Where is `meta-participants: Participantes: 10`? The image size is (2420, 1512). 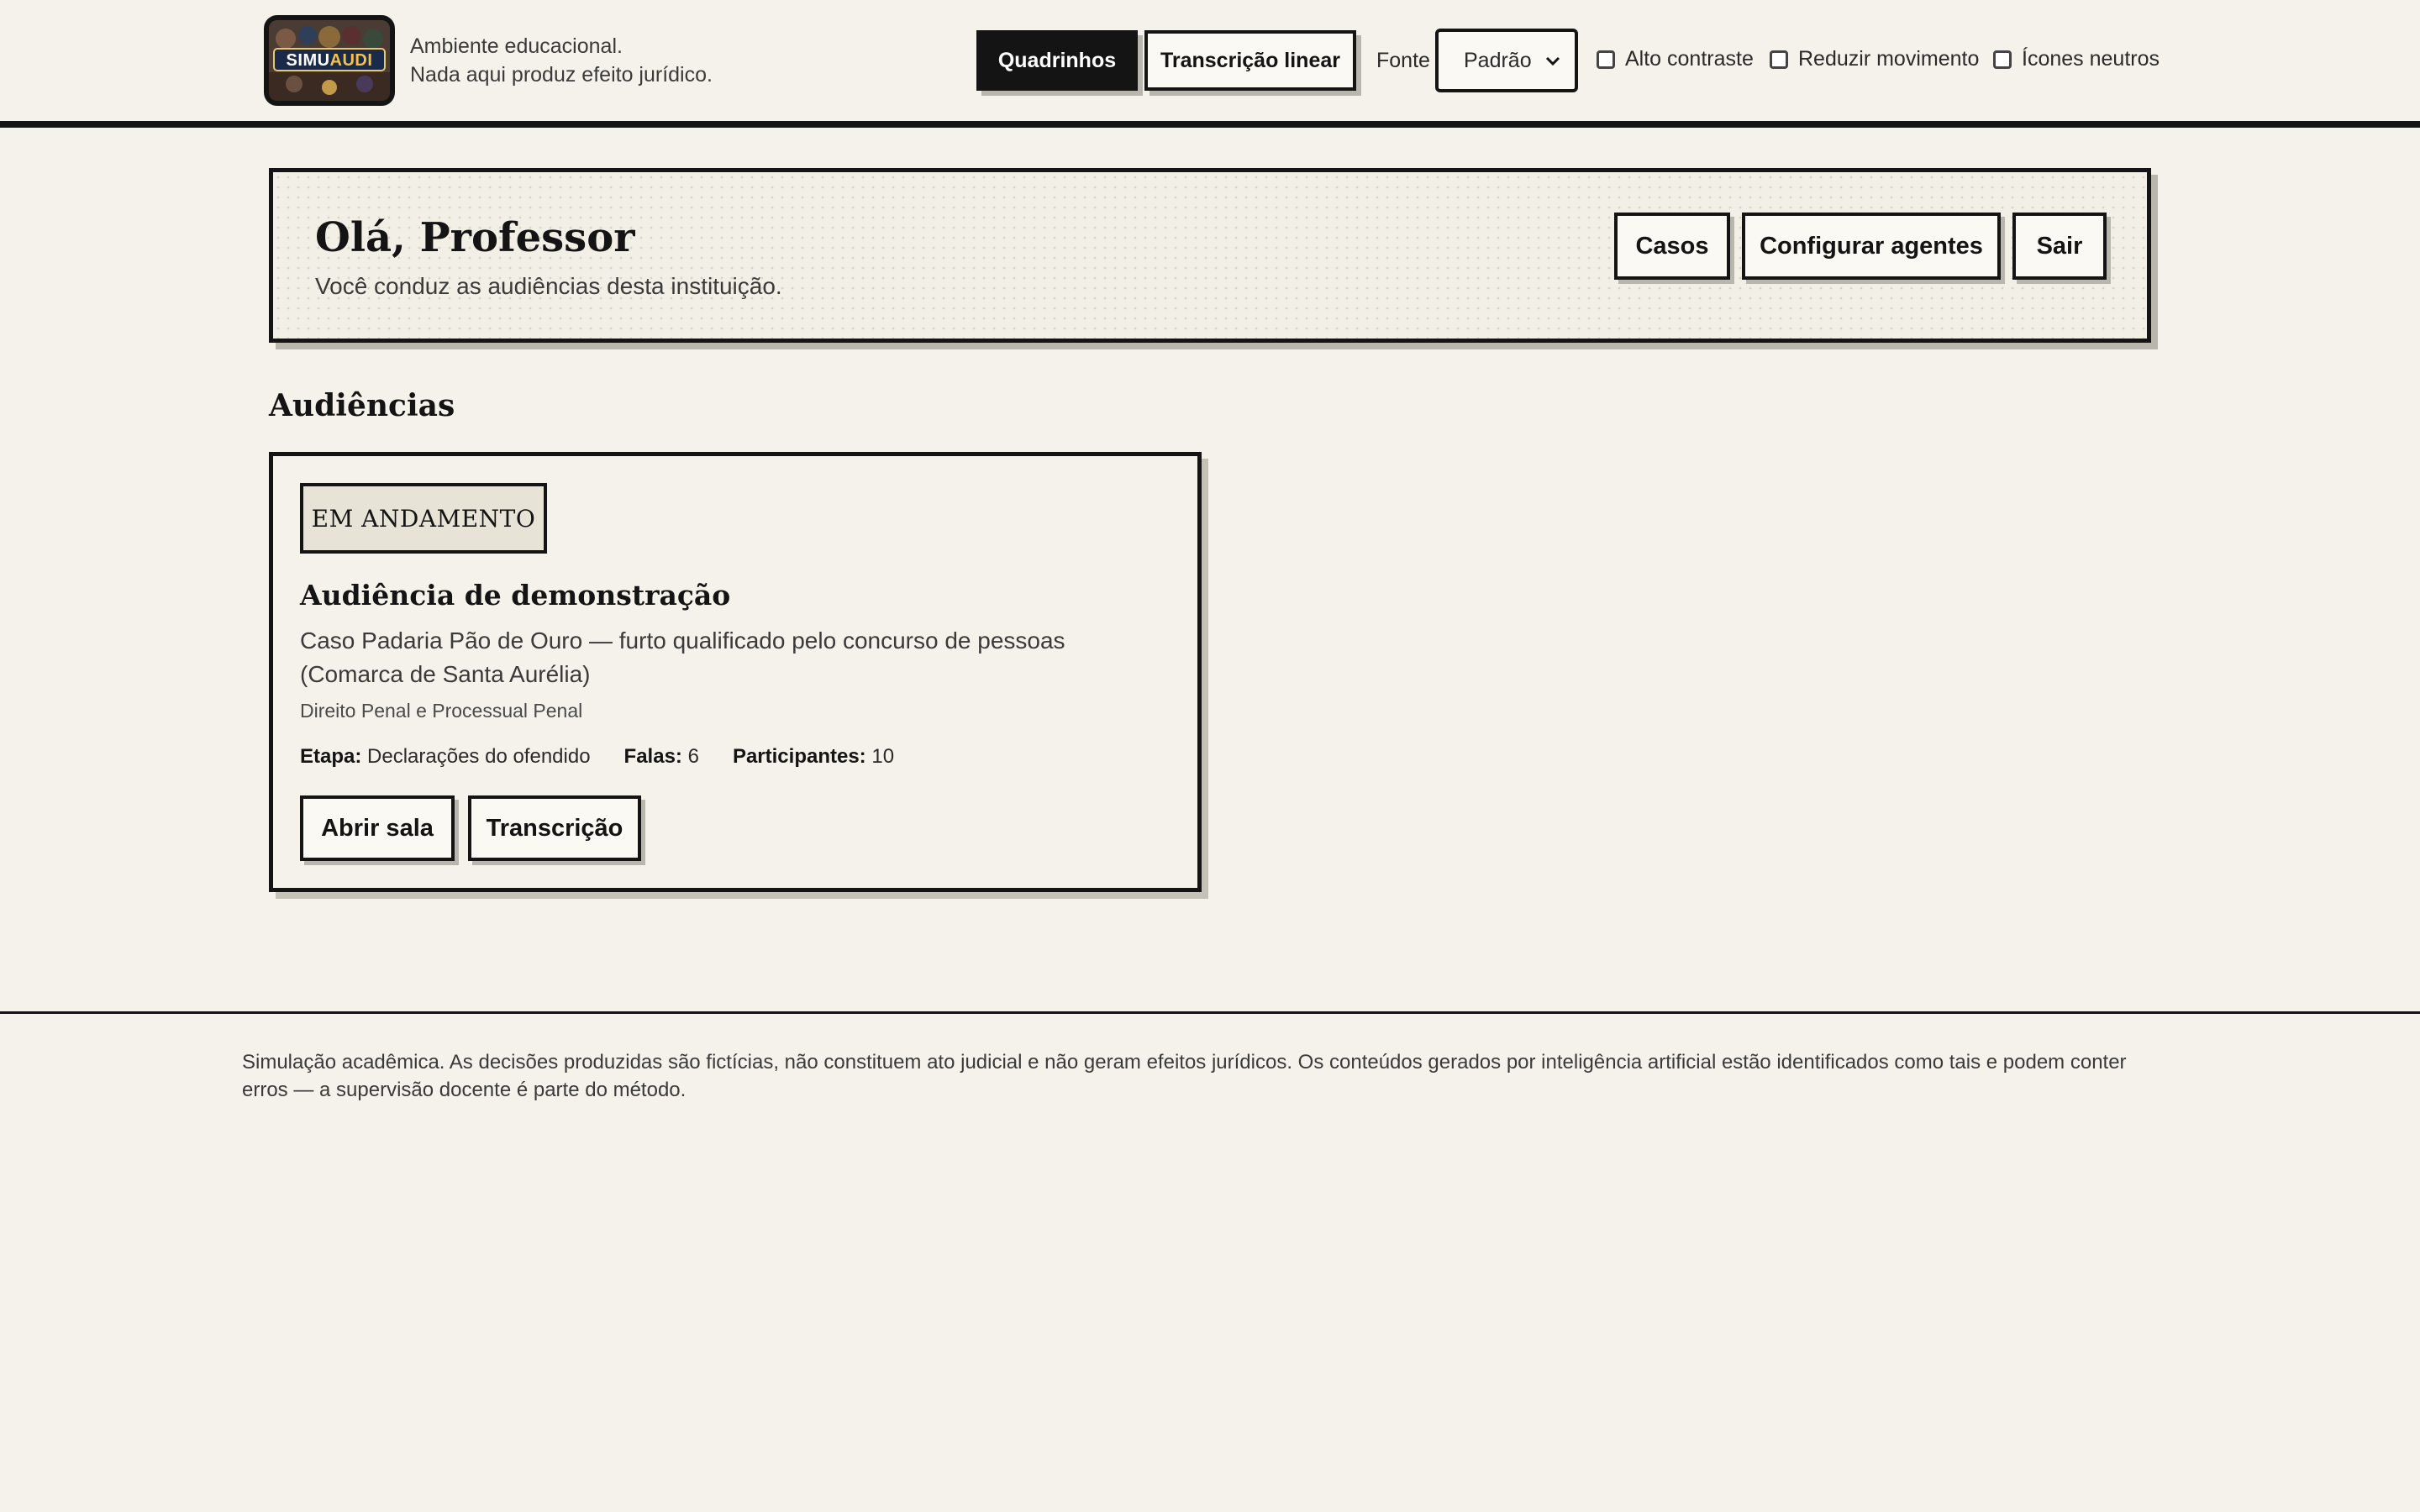
meta-participants: Participantes: 10 is located at coordinates (813, 757).